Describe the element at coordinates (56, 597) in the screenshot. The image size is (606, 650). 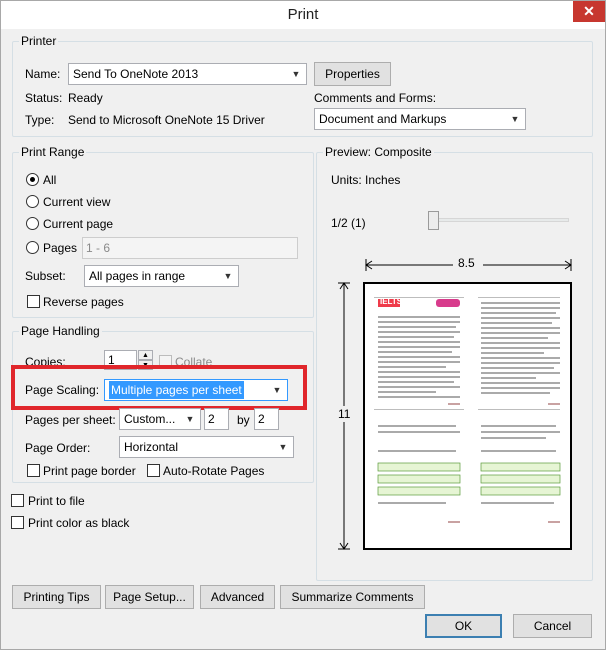
I see `printing-tips-button: Printing Tips` at that location.